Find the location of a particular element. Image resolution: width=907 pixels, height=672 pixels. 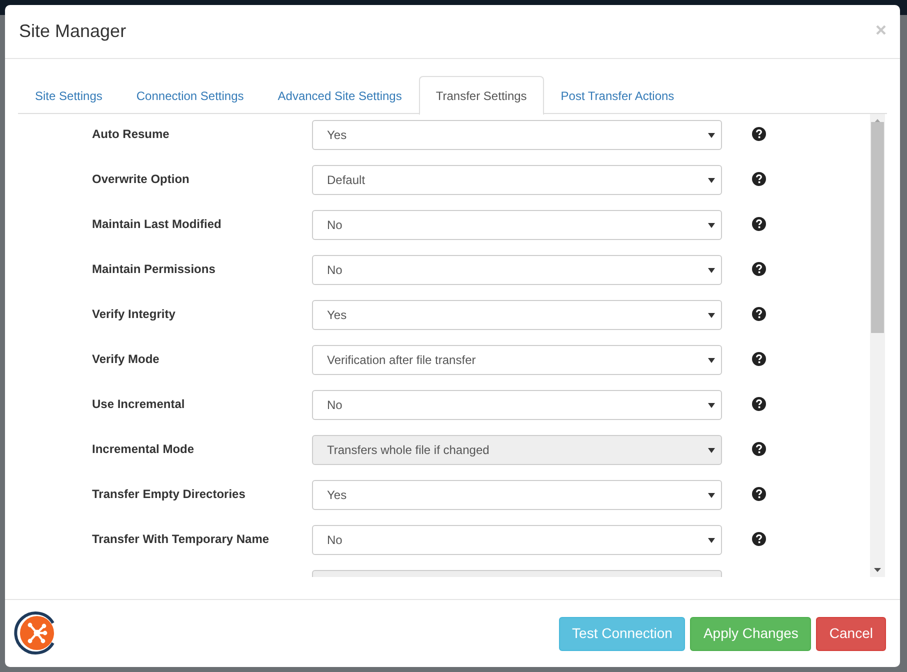

setting-label: Use Incremental is located at coordinates (138, 404).